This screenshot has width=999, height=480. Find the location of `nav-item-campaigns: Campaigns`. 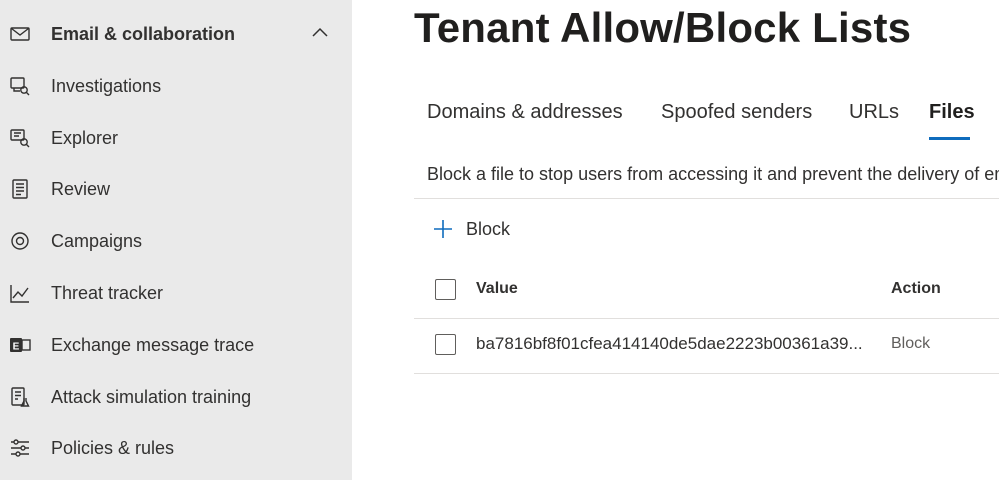

nav-item-campaigns: Campaigns is located at coordinates (176, 241).